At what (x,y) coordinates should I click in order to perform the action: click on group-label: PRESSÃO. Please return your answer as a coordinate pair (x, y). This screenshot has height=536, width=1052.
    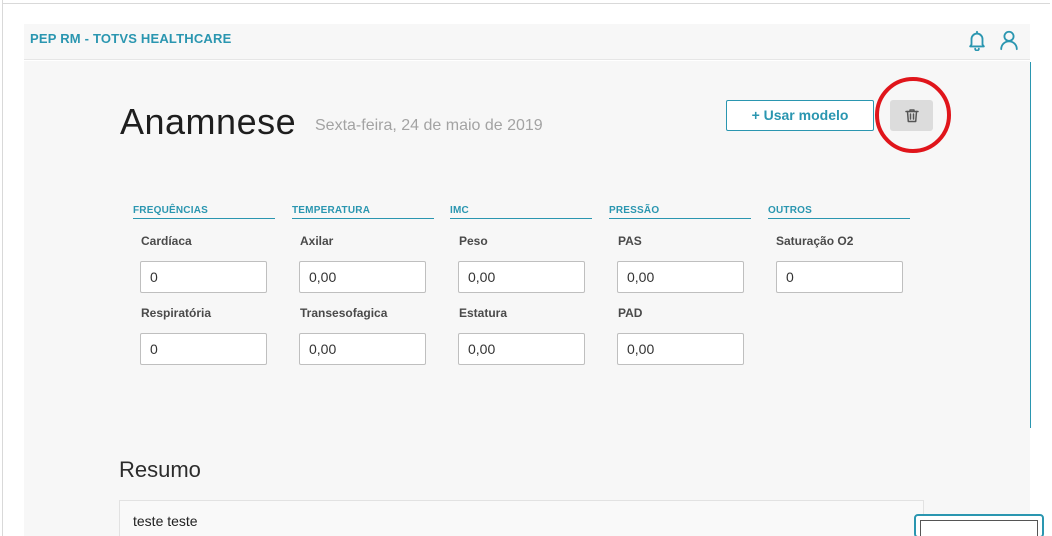
    Looking at the image, I should click on (680, 212).